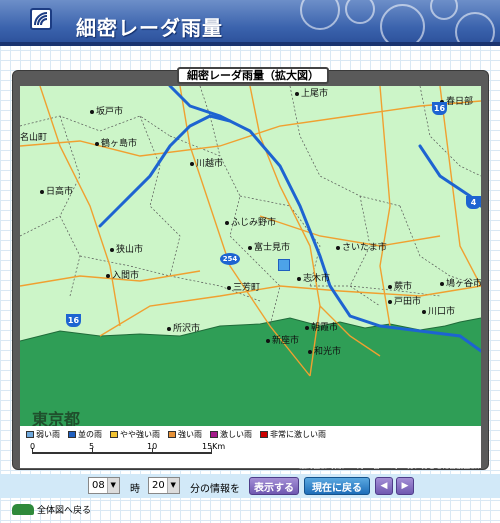  I want to click on back-to-overview-link: 全体図へ戻る, so click(51, 509).